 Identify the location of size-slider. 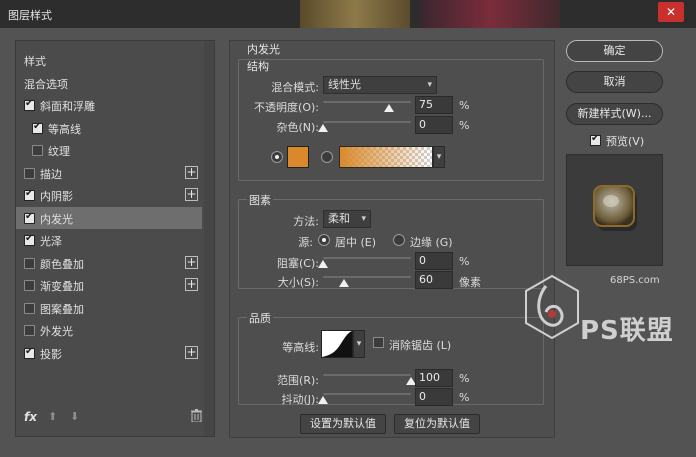
(367, 280).